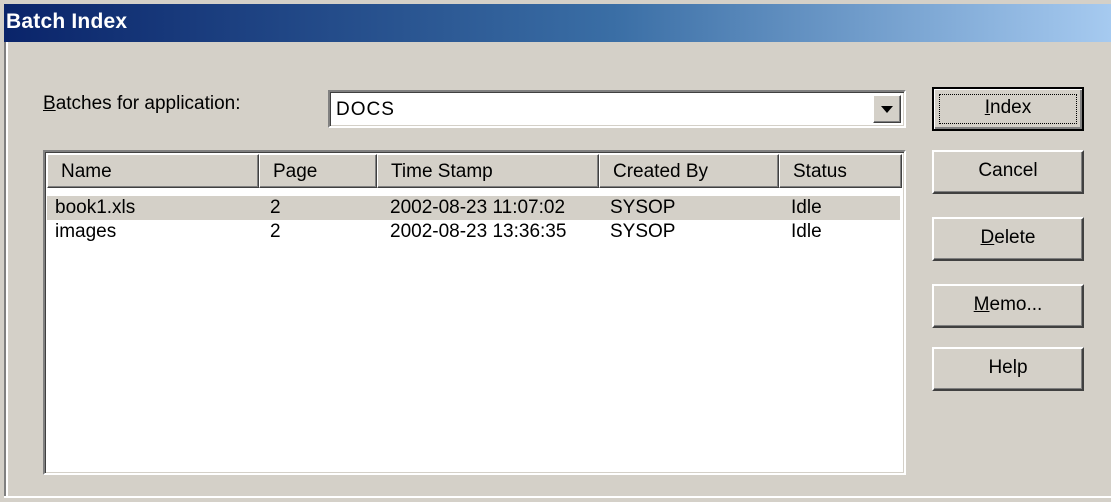 This screenshot has height=502, width=1111. Describe the element at coordinates (6, 270) in the screenshot. I see `frame-left-edge` at that location.